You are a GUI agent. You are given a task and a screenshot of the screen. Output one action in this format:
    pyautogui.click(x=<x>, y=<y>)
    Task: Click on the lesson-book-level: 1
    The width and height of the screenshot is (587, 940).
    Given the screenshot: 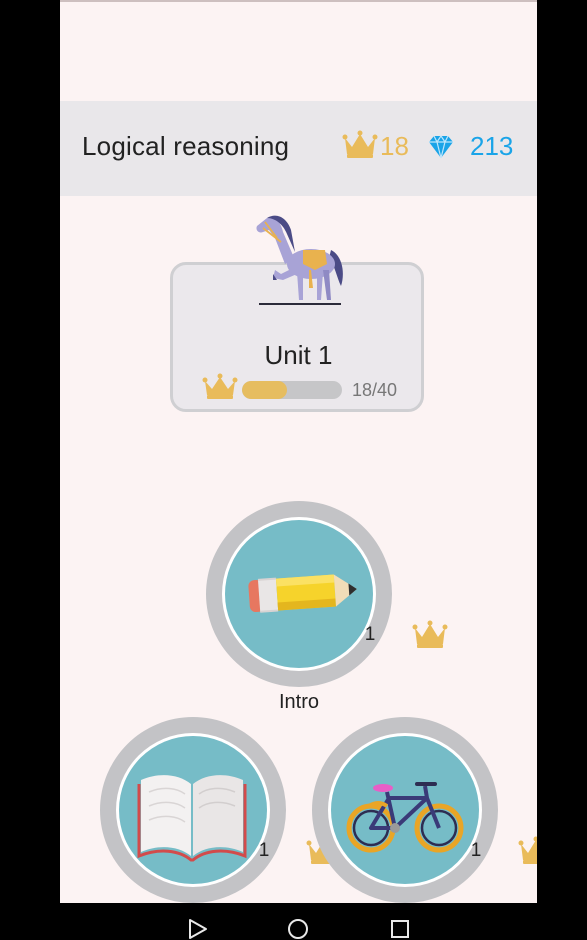 What is the action you would take?
    pyautogui.click(x=264, y=850)
    